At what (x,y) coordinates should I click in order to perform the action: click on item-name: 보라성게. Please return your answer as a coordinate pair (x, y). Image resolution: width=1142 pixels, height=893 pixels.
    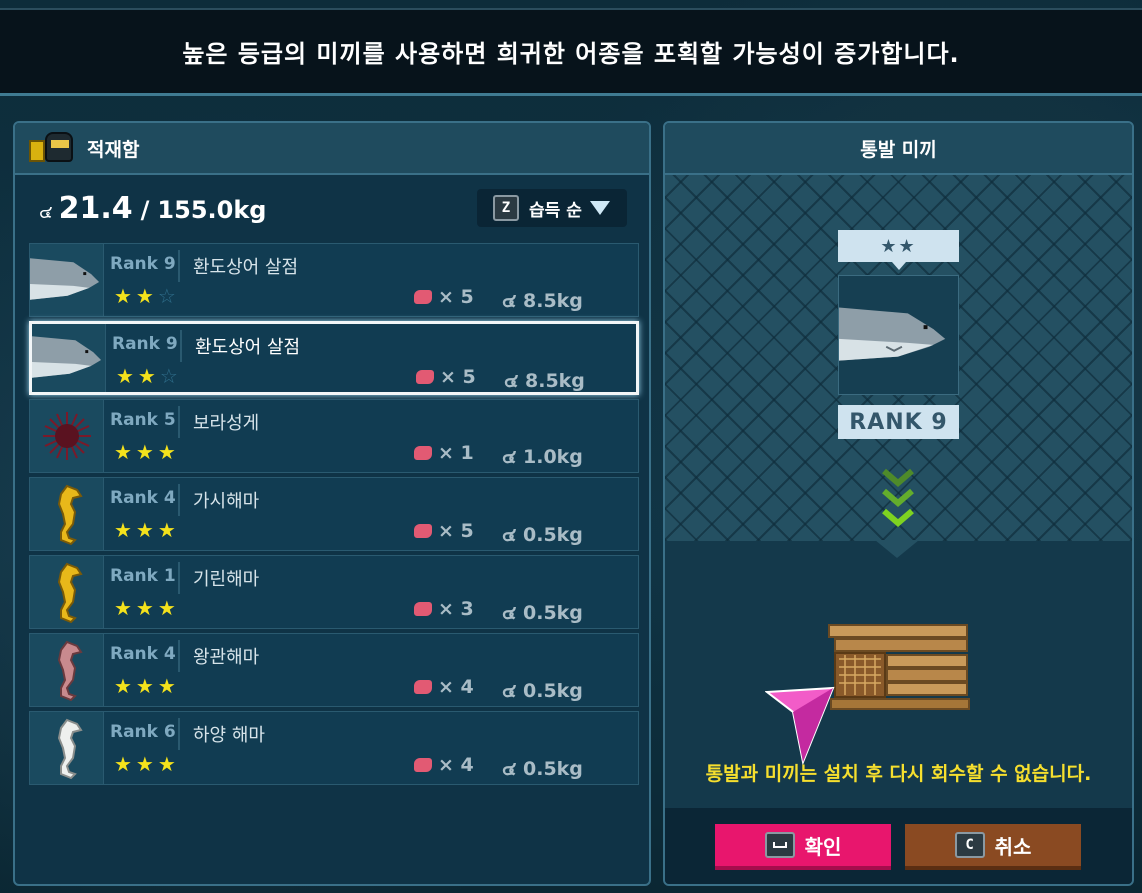
    Looking at the image, I should click on (226, 423).